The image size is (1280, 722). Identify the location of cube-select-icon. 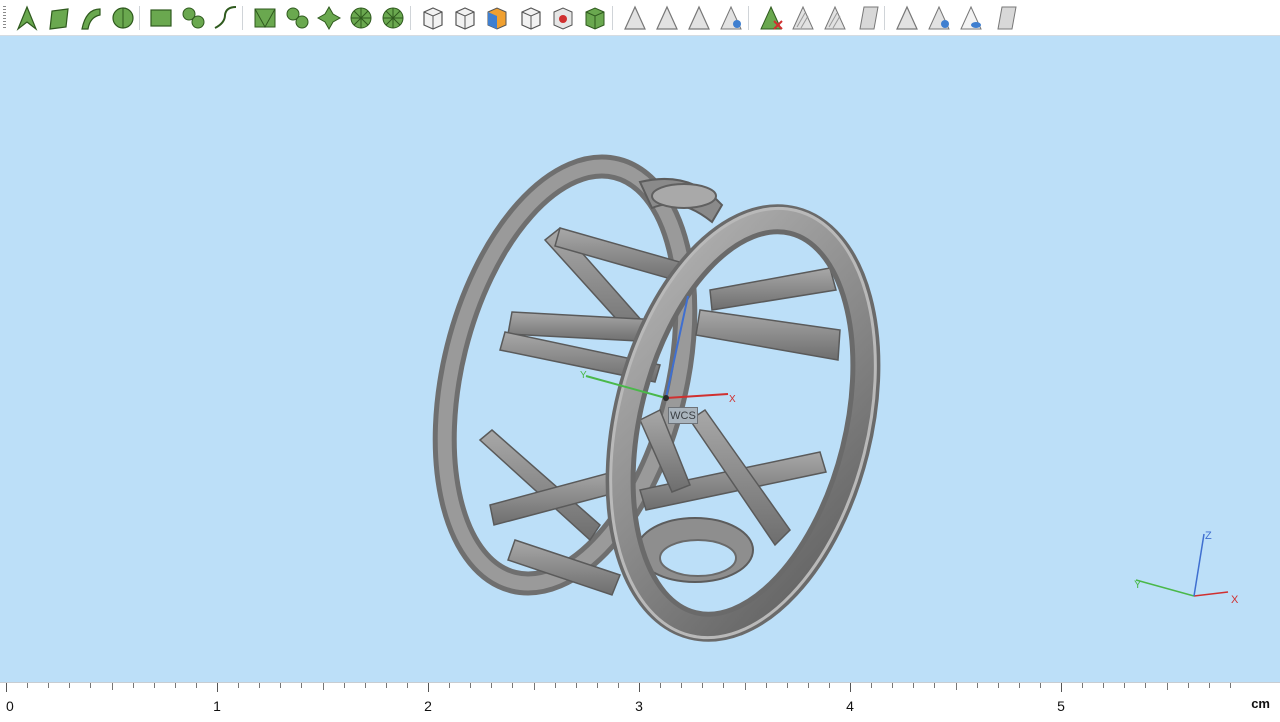
(433, 18).